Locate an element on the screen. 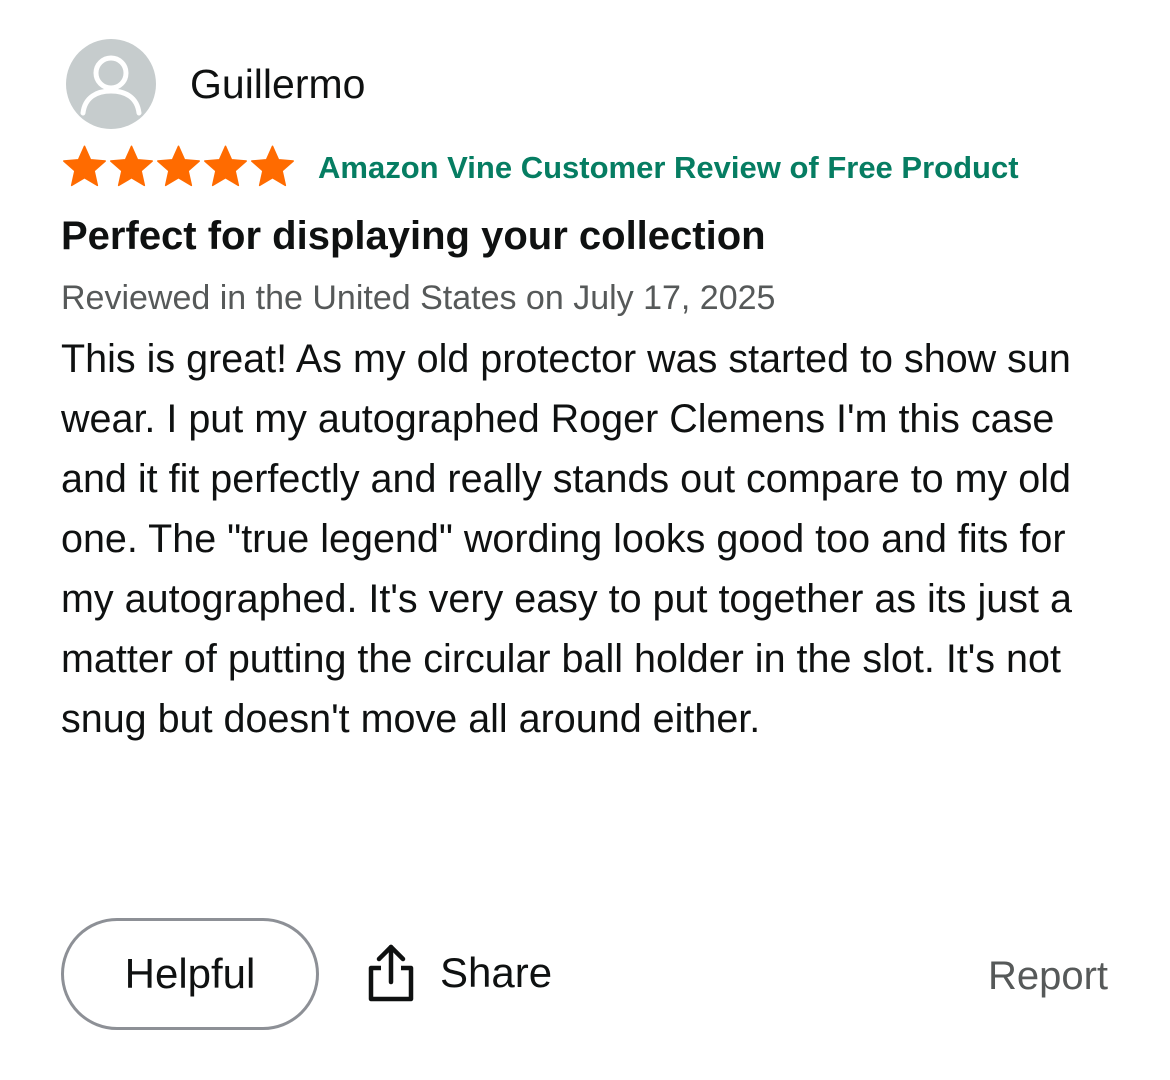  person-silhouette-icon is located at coordinates (111, 85).